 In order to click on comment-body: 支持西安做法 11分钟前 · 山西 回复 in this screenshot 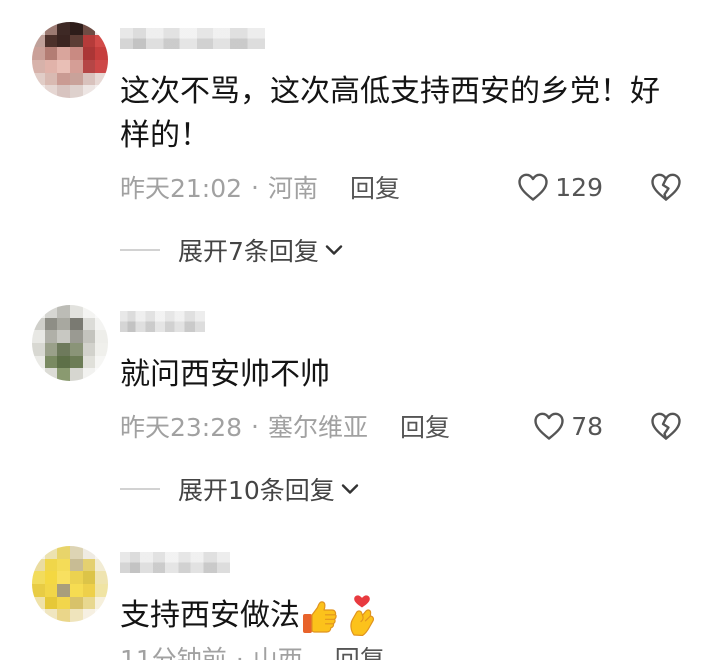, I will do `click(410, 606)`.